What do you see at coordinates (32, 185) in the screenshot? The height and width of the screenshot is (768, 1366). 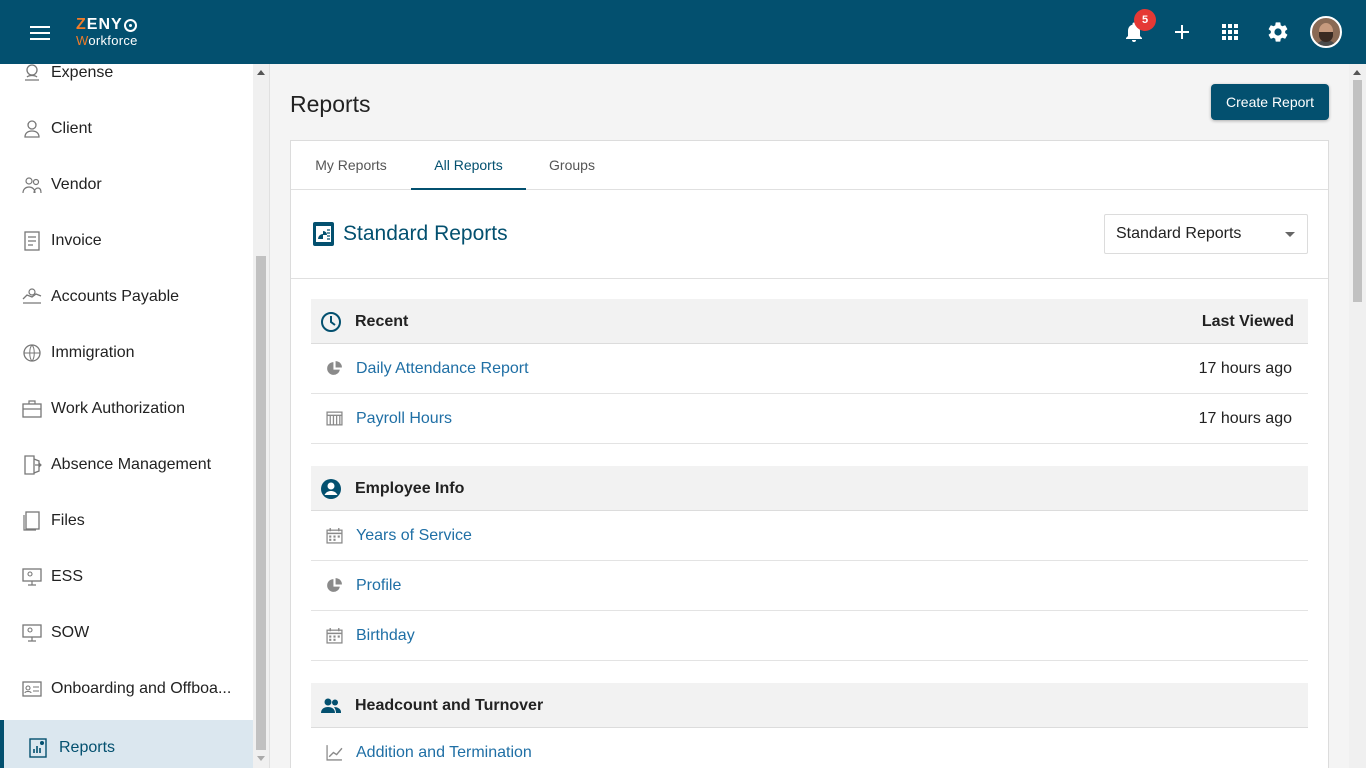 I see `vendor-icon` at bounding box center [32, 185].